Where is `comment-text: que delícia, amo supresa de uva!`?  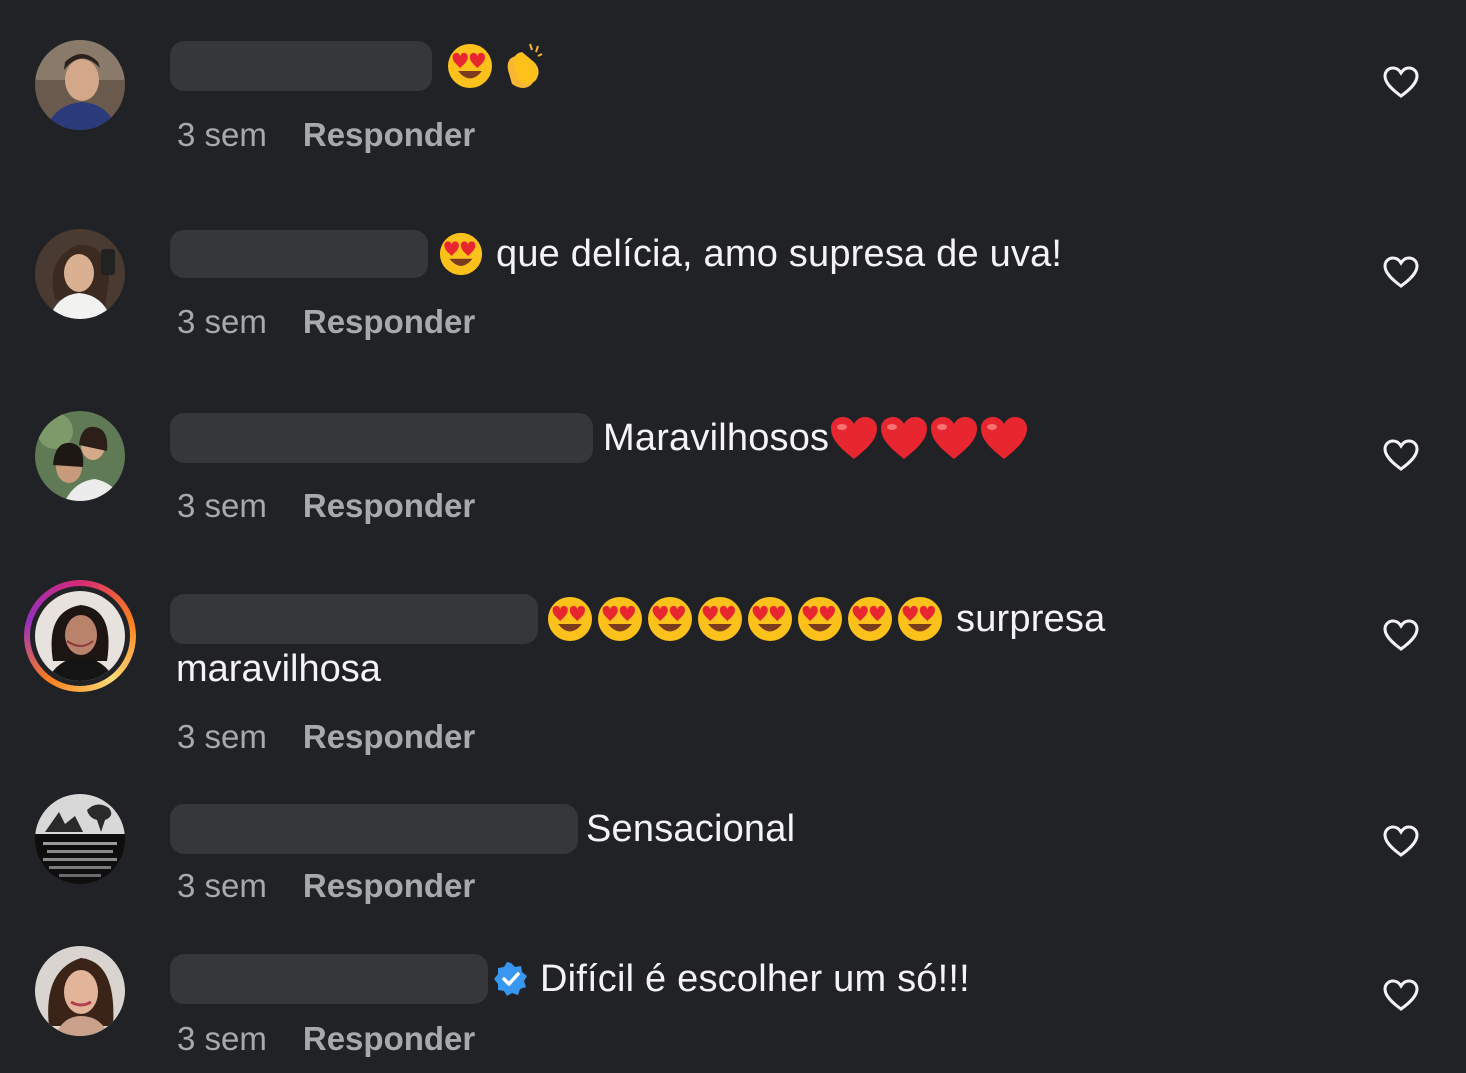 comment-text: que delícia, amo supresa de uva! is located at coordinates (779, 253).